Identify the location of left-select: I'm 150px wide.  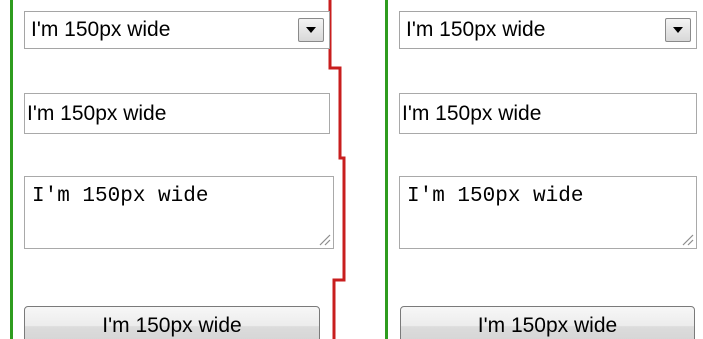
(177, 30).